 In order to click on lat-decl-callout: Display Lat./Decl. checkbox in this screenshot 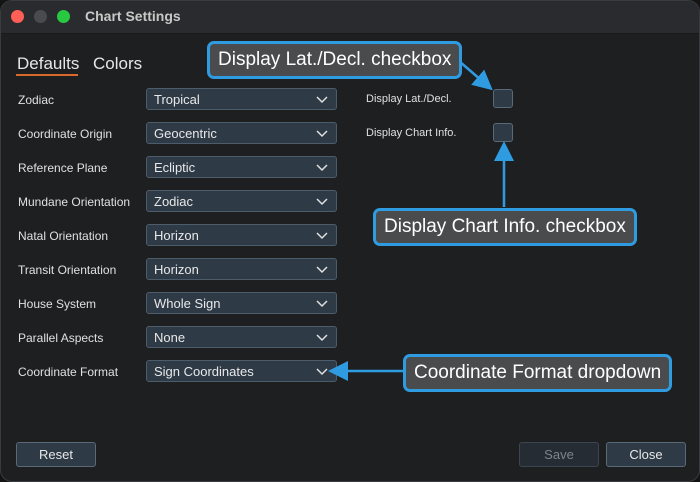, I will do `click(335, 60)`.